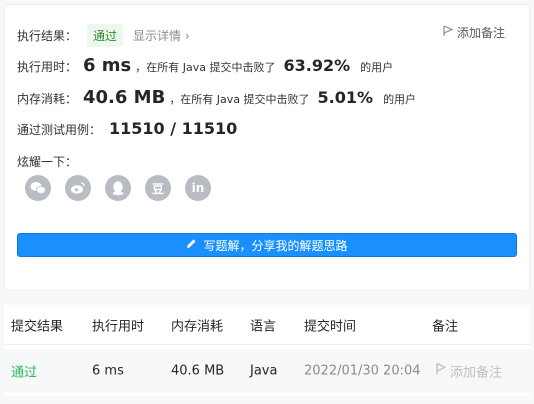  Describe the element at coordinates (263, 326) in the screenshot. I see `header-language: 语言` at that location.